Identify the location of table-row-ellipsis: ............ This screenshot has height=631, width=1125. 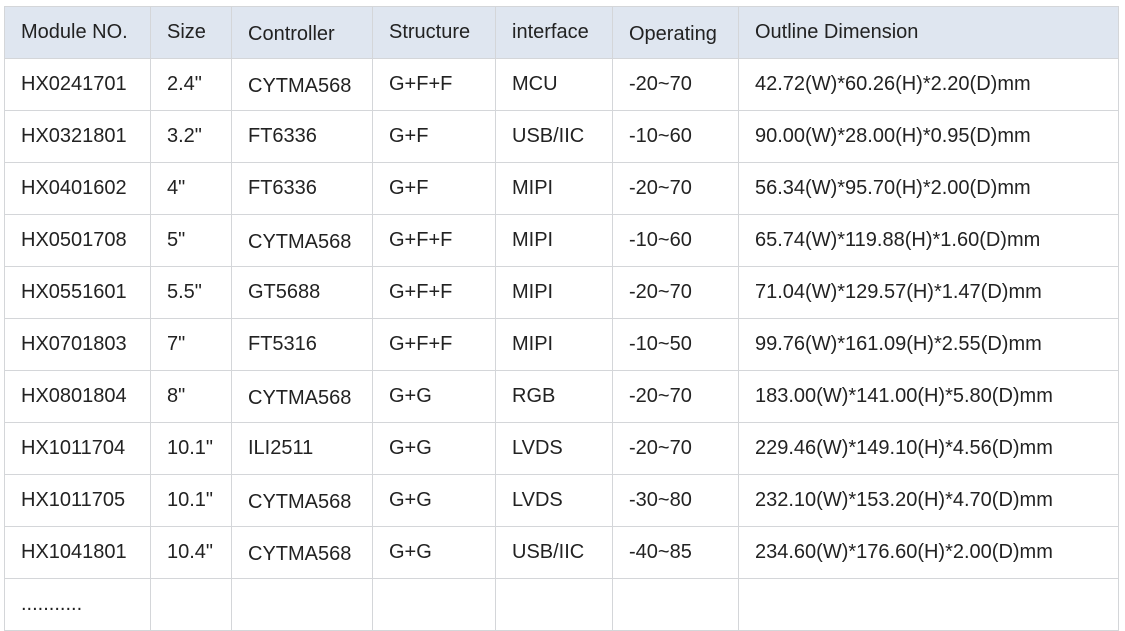
(561, 604).